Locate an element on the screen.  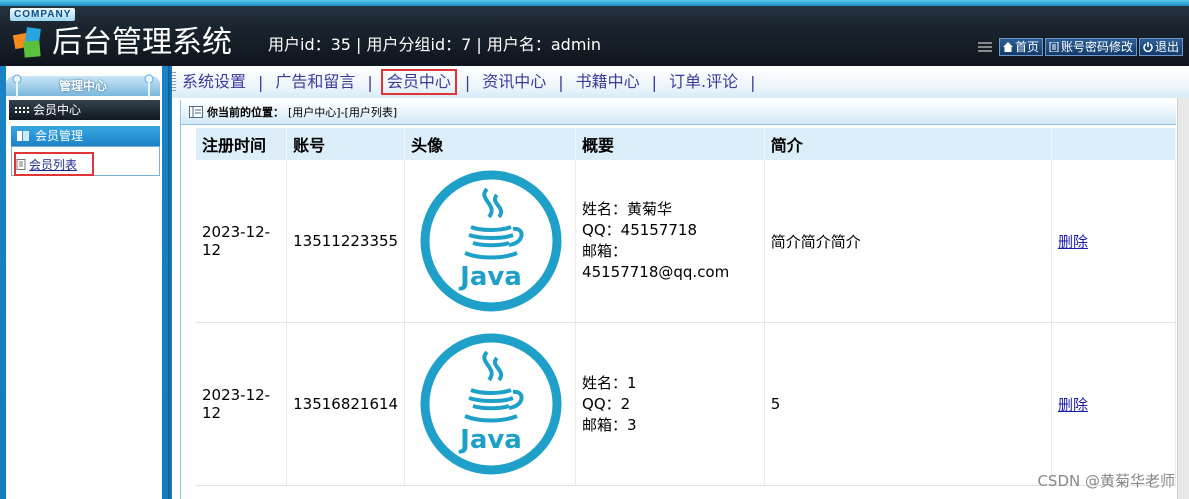
document-icon is located at coordinates (1054, 47).